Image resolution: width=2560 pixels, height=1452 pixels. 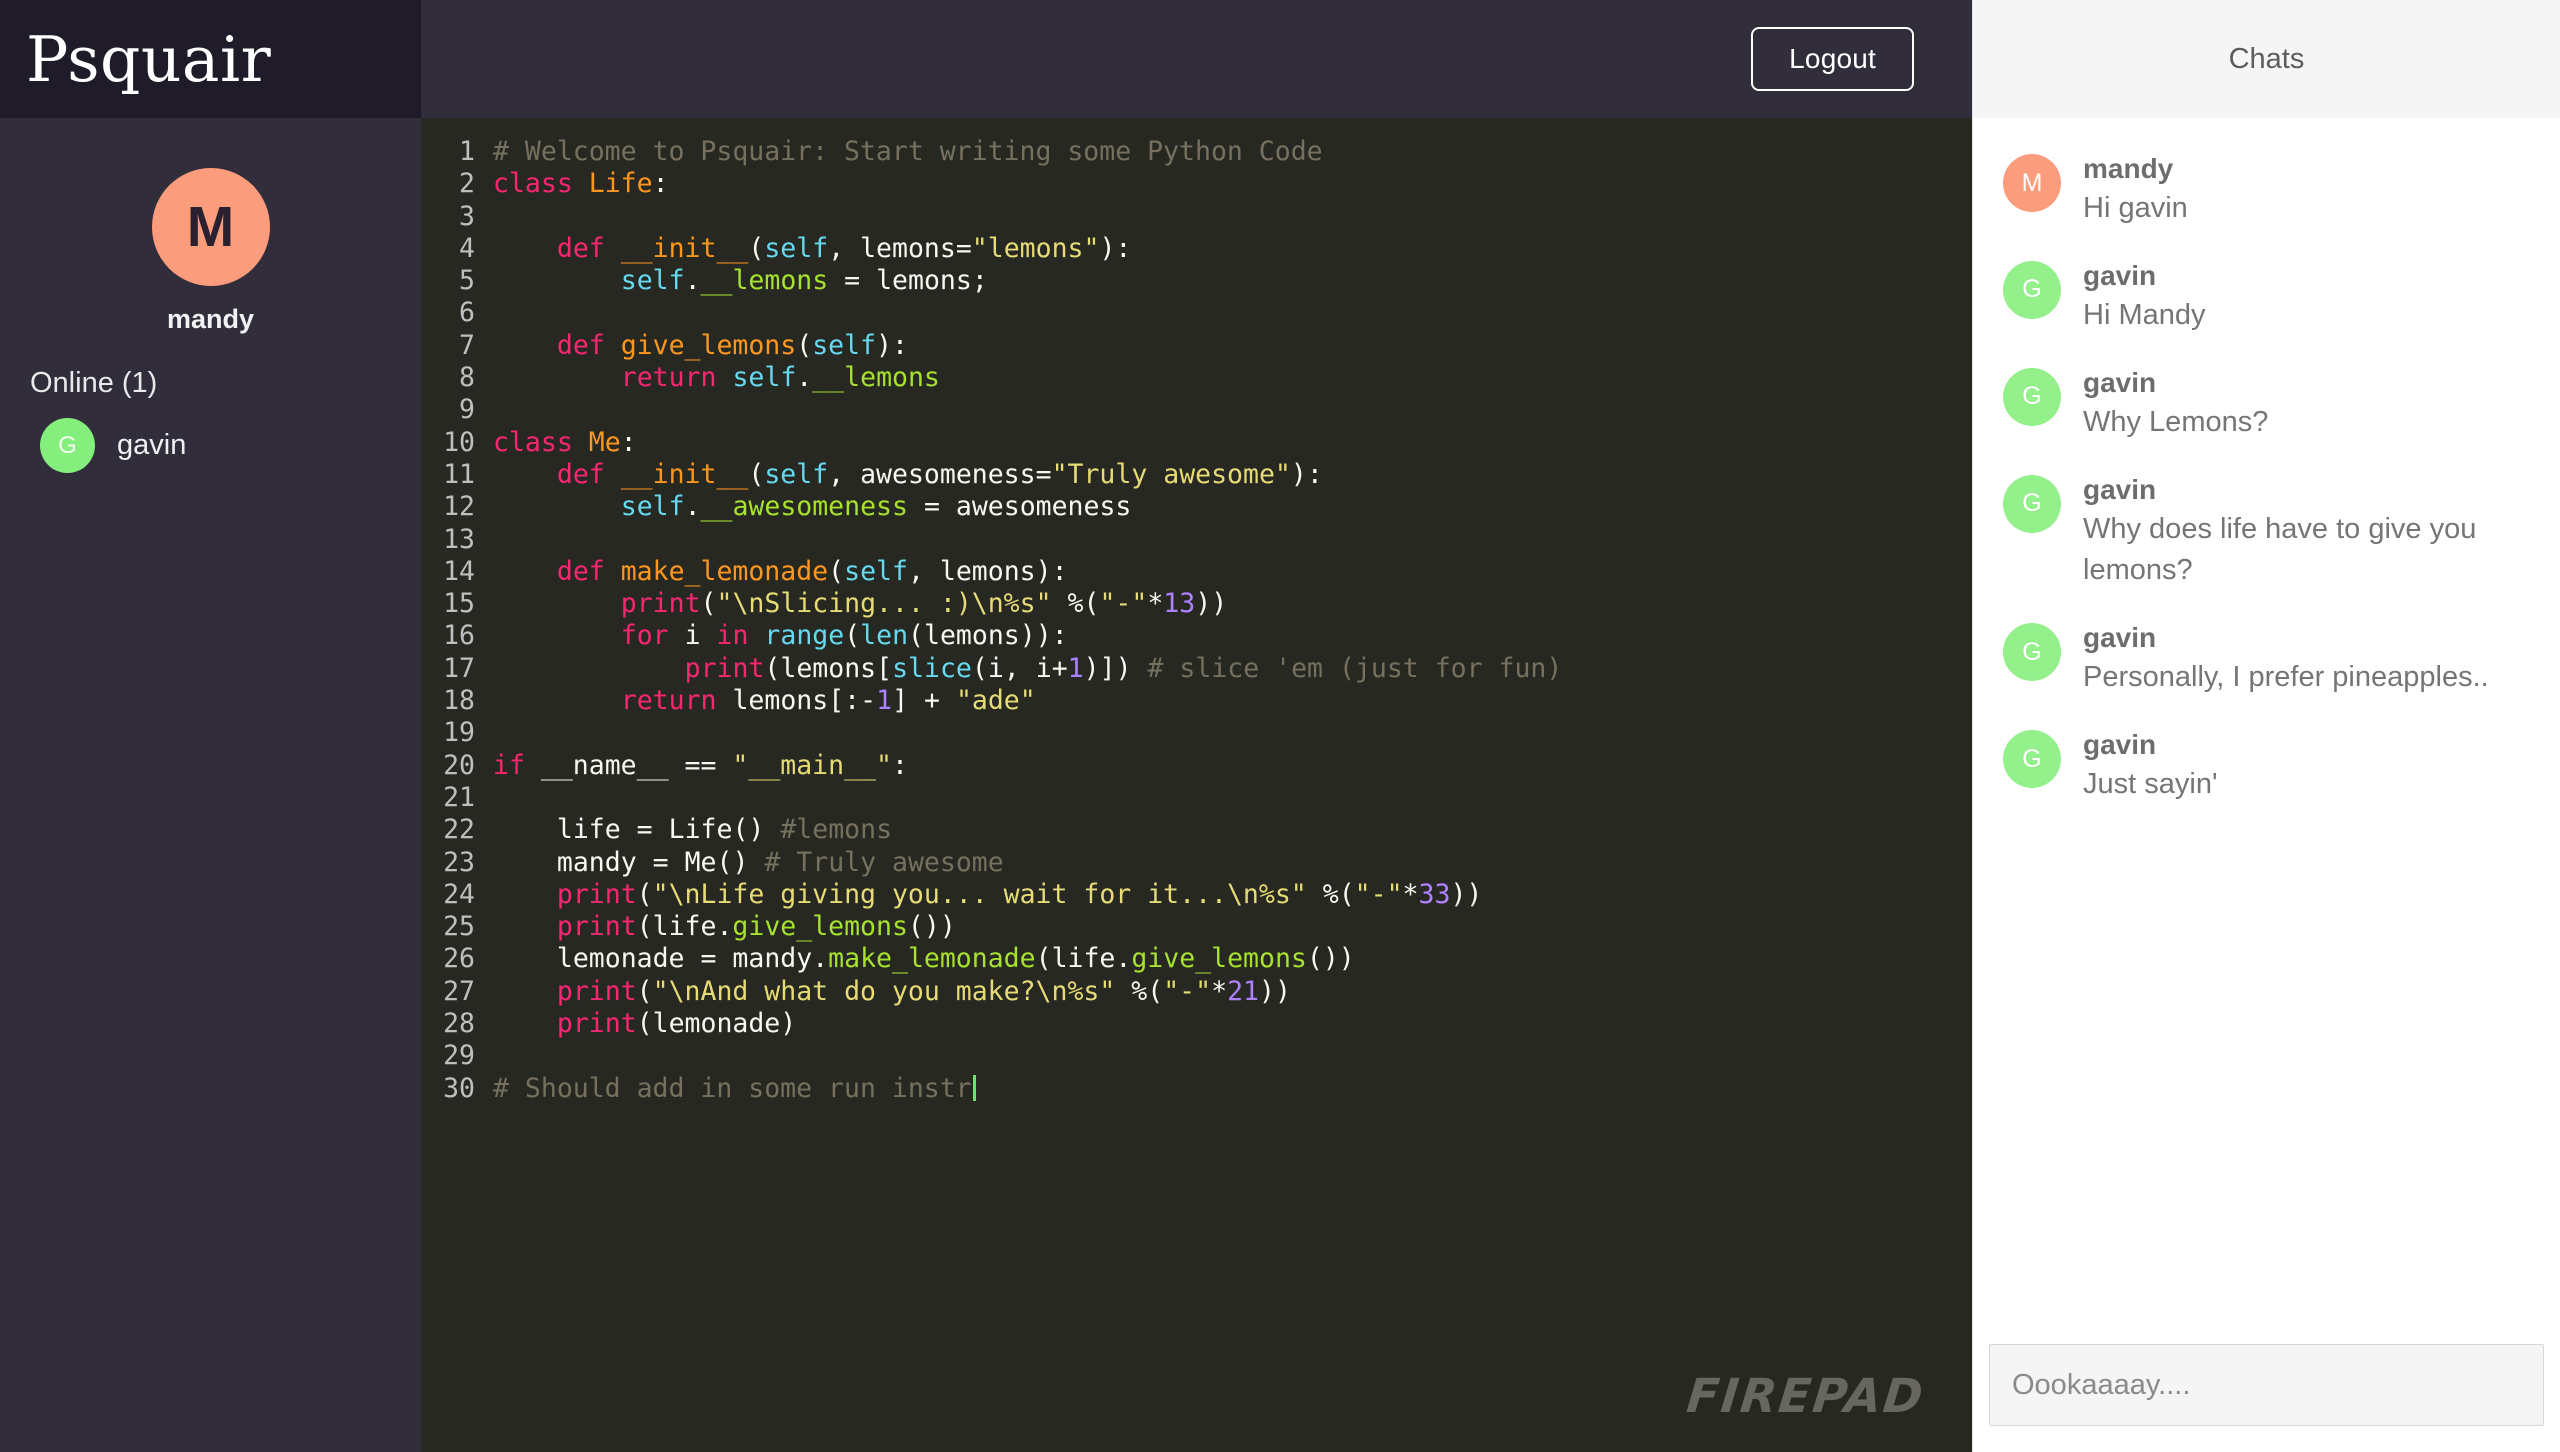 What do you see at coordinates (459, 733) in the screenshot?
I see `line-number: 19` at bounding box center [459, 733].